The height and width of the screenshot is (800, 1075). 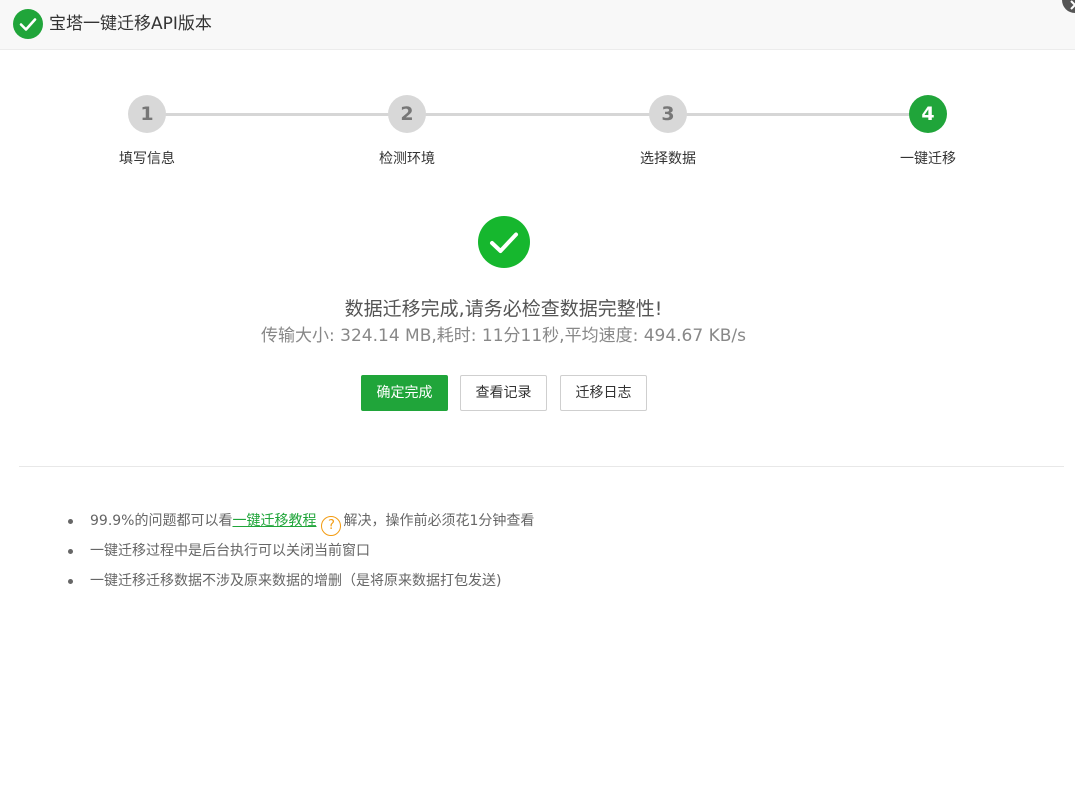 What do you see at coordinates (537, 25) in the screenshot?
I see `window-titlebar: 宝塔一键迁移API版本` at bounding box center [537, 25].